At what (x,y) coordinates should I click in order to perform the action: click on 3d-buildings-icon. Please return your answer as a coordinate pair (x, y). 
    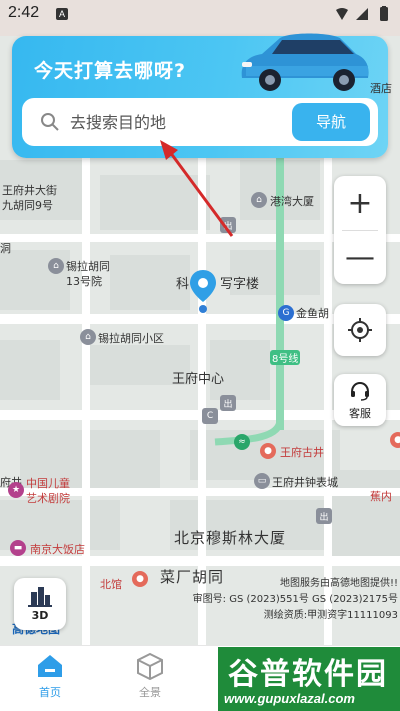
    Looking at the image, I should click on (40, 597).